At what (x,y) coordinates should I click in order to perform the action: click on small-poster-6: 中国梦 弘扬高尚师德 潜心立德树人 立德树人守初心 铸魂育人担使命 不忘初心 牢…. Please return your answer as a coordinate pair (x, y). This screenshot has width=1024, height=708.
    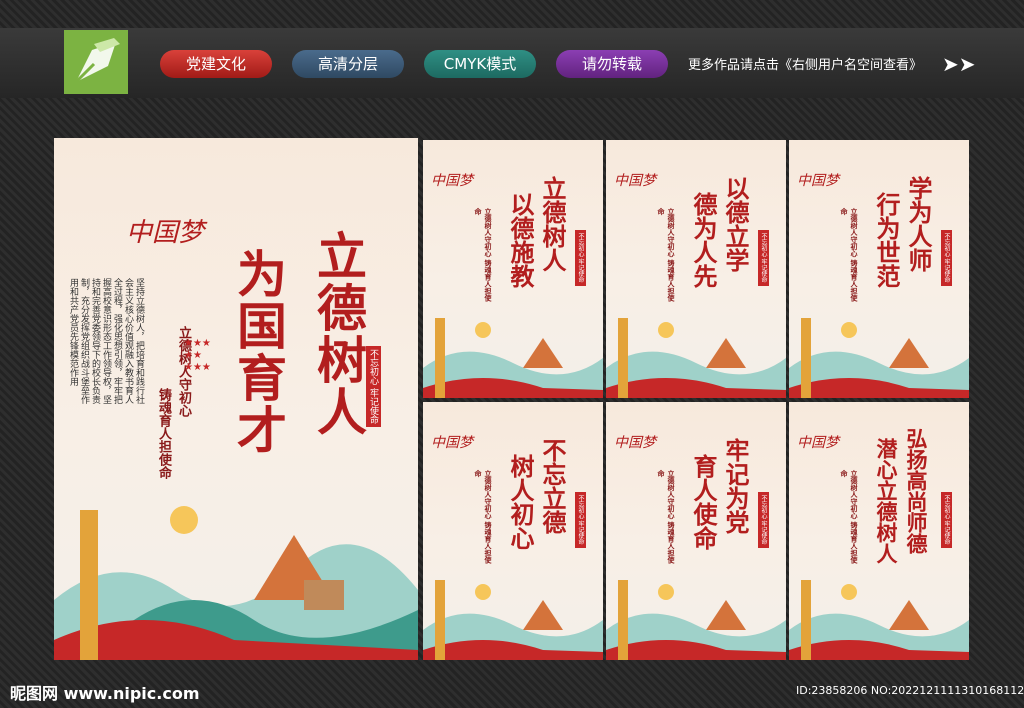
    Looking at the image, I should click on (879, 531).